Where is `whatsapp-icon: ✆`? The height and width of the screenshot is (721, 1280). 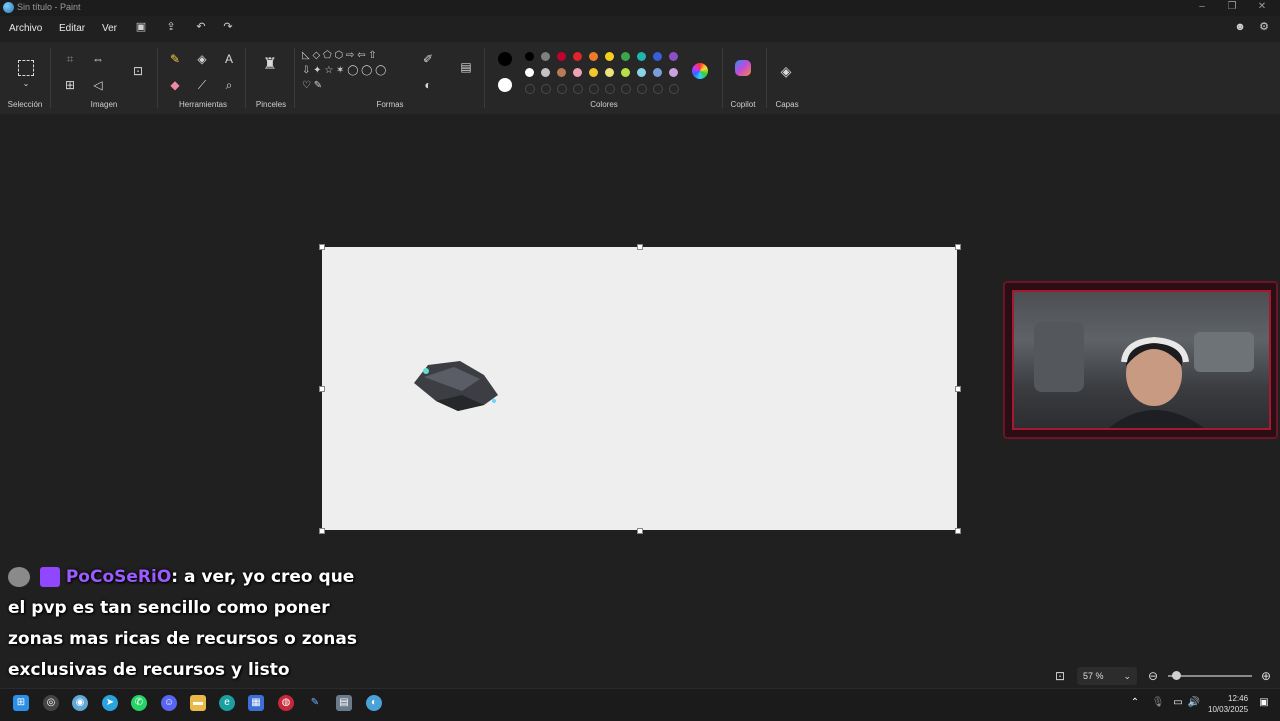
whatsapp-icon: ✆ is located at coordinates (139, 703).